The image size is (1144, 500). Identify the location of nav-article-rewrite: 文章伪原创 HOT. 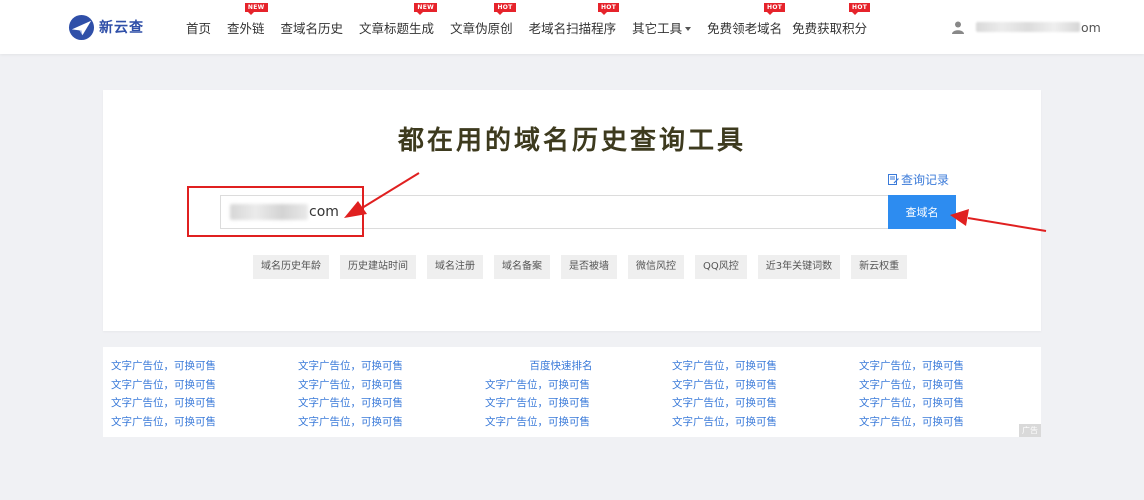
(483, 19).